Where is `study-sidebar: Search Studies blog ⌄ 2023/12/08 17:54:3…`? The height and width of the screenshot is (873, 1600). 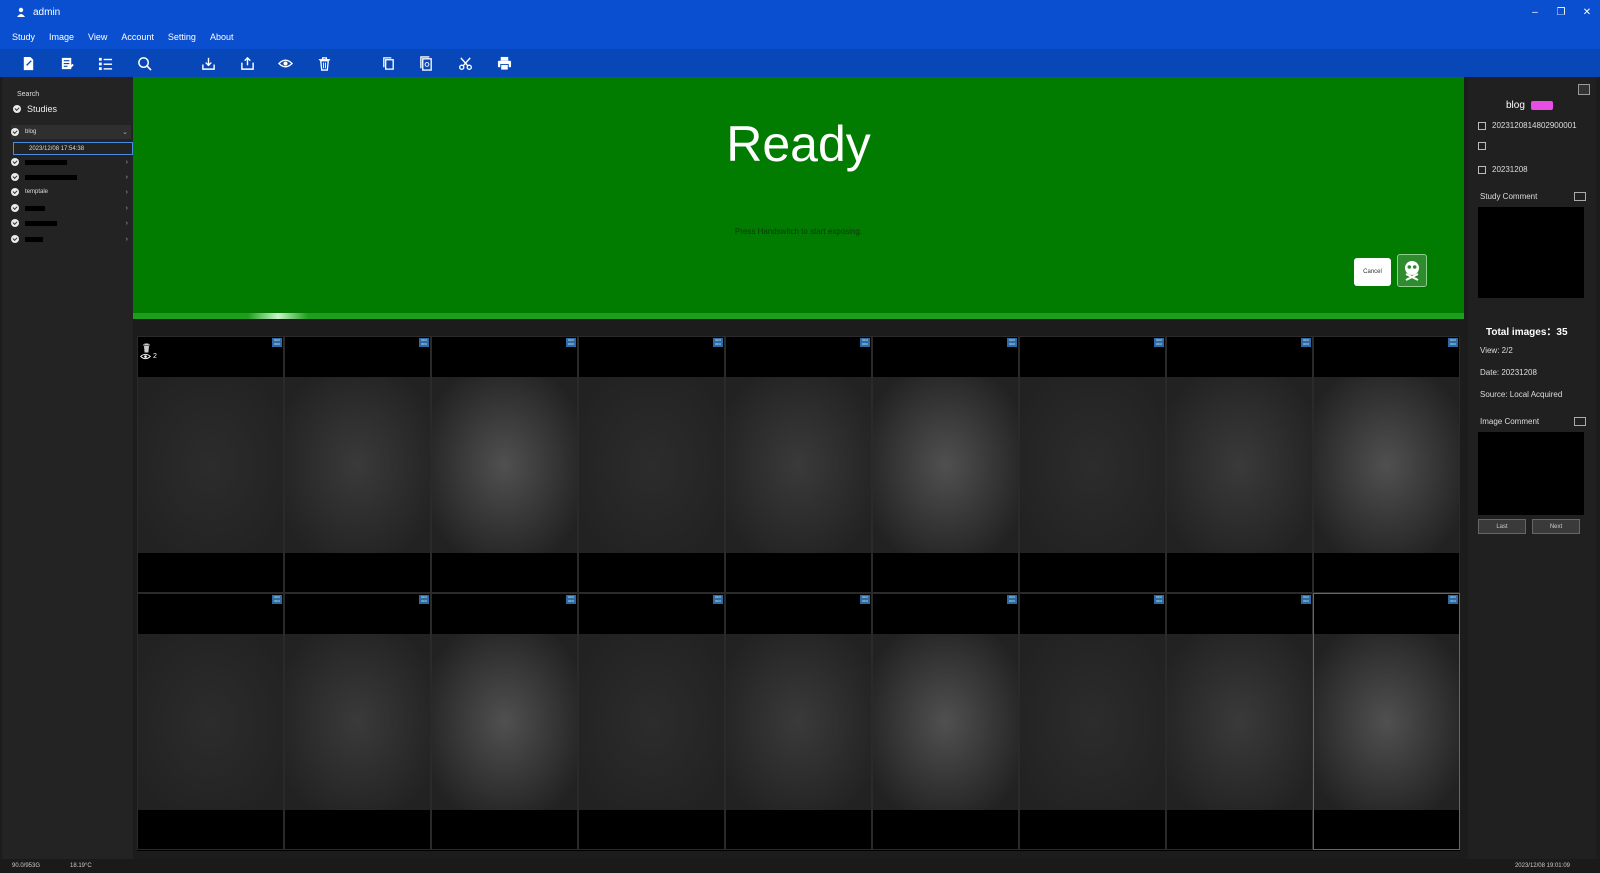 study-sidebar: Search Studies blog ⌄ 2023/12/08 17:54:3… is located at coordinates (67, 468).